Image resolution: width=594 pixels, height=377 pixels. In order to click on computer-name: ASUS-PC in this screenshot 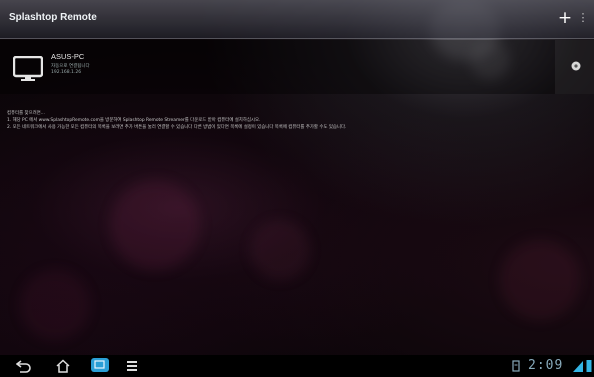, I will do `click(68, 56)`.